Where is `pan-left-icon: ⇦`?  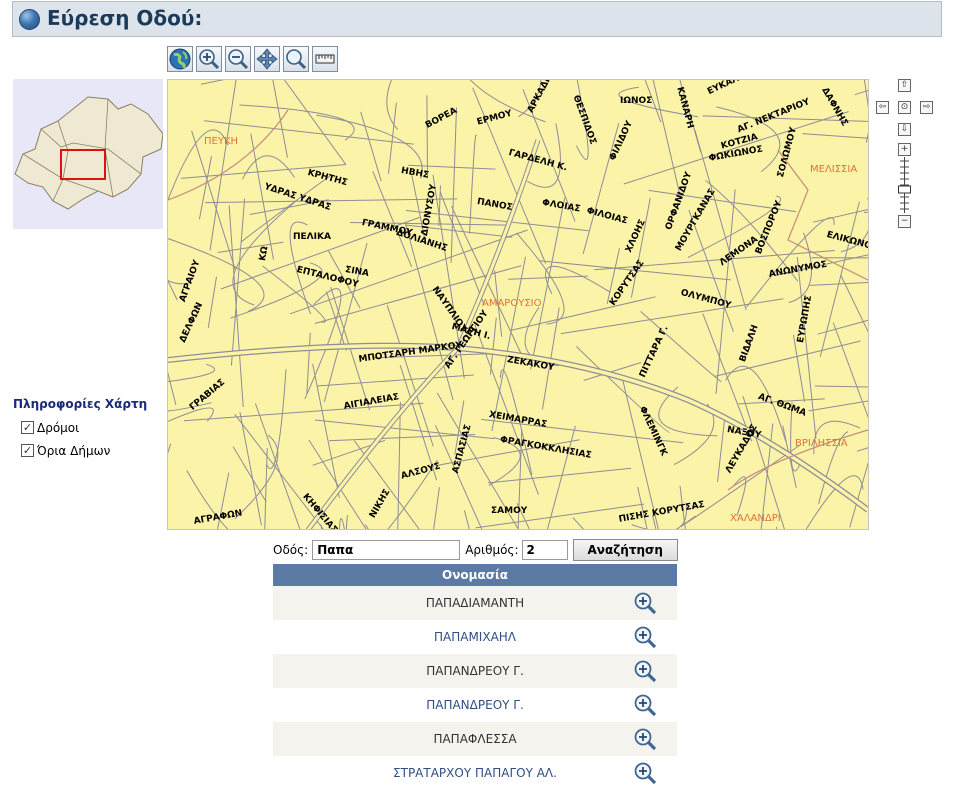
pan-left-icon: ⇦ is located at coordinates (882, 107).